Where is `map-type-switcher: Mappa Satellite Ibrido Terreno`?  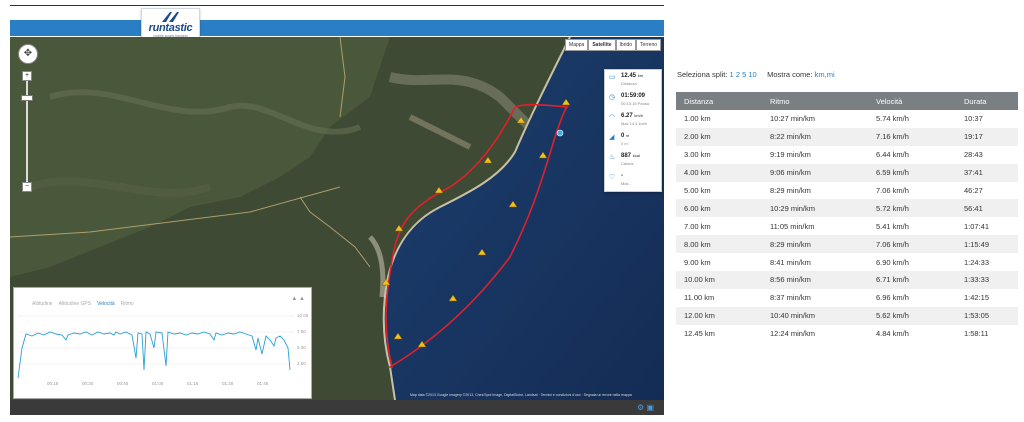 map-type-switcher: Mappa Satellite Ibrido Terreno is located at coordinates (613, 45).